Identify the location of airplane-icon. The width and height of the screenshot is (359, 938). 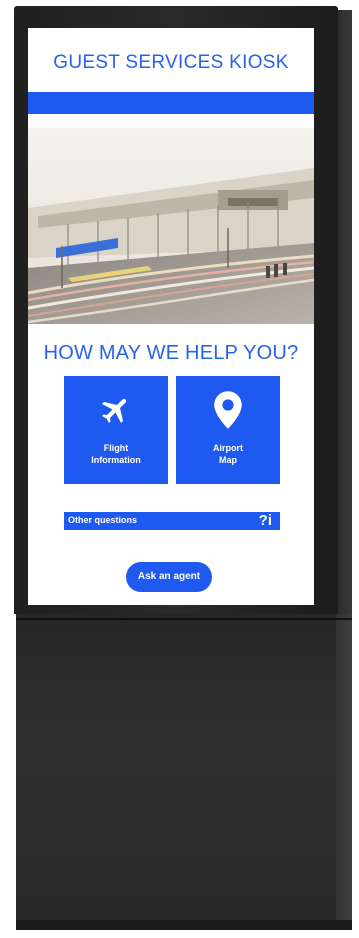
(116, 410).